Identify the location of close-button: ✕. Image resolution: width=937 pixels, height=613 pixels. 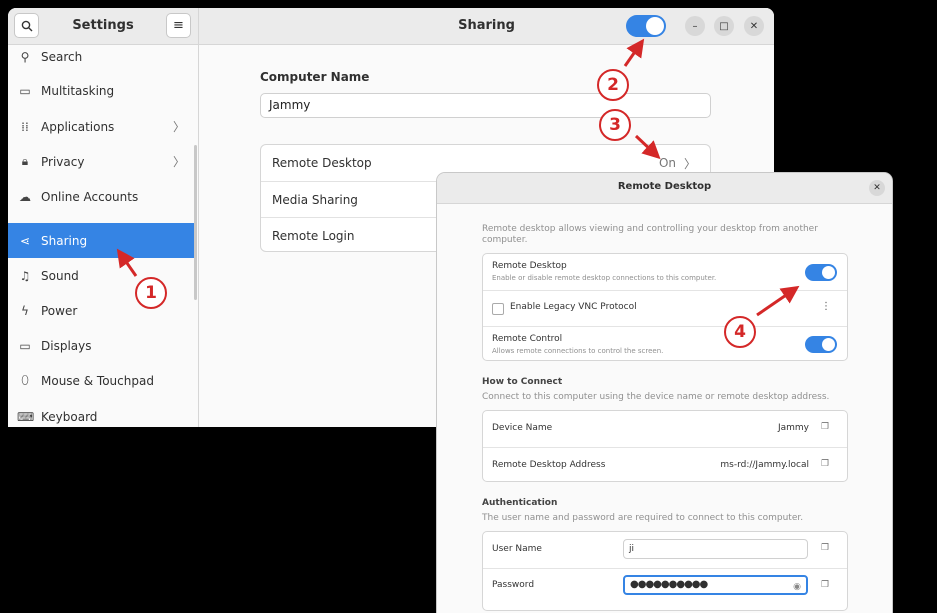
(754, 26).